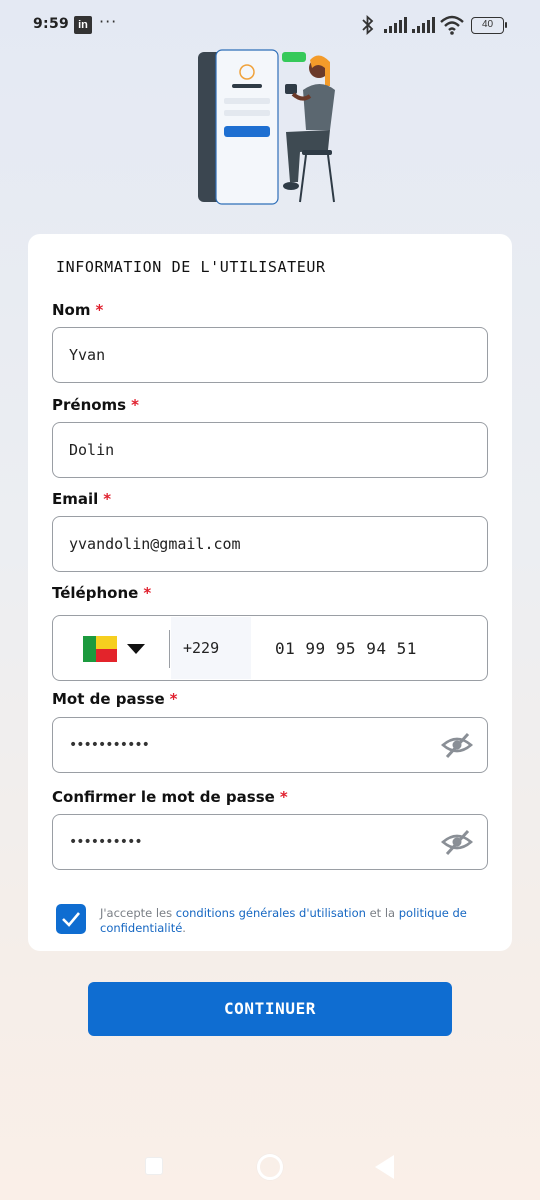 This screenshot has height=1200, width=540. Describe the element at coordinates (384, 1167) in the screenshot. I see `back-button` at that location.